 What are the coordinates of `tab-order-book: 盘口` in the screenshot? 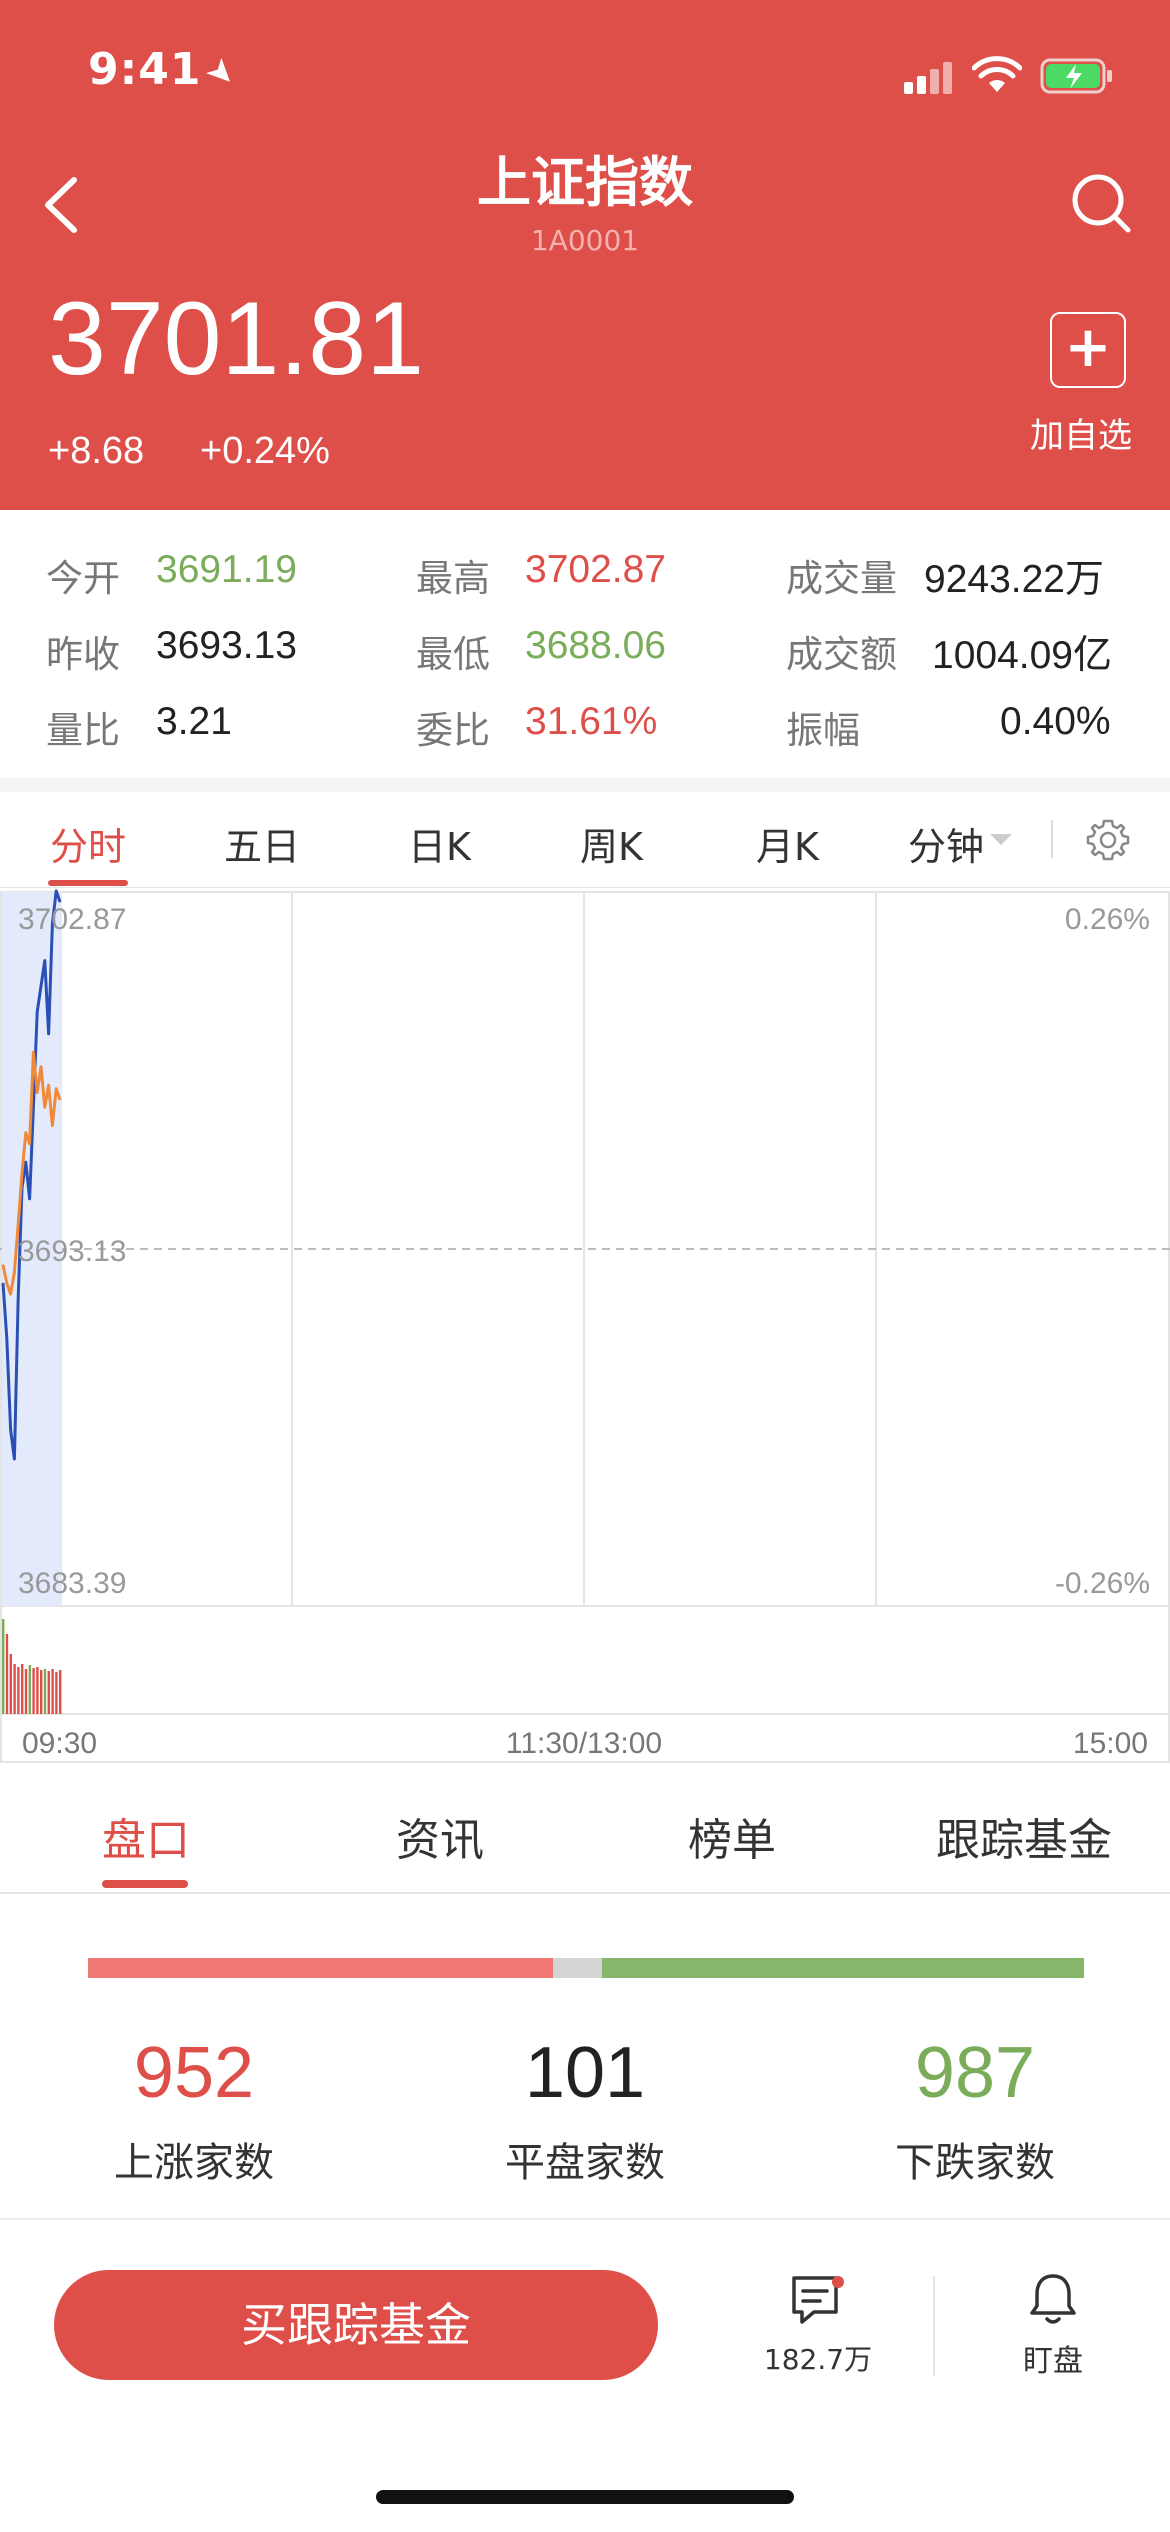 It's located at (146, 1836).